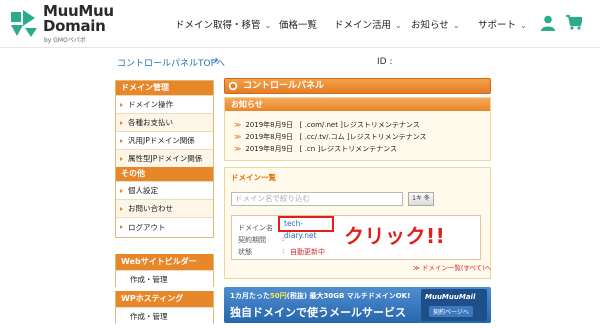 This screenshot has height=328, width=600. What do you see at coordinates (359, 125) in the screenshot?
I see `news-text: [ .com/.net ]レジストリメンテナンス` at bounding box center [359, 125].